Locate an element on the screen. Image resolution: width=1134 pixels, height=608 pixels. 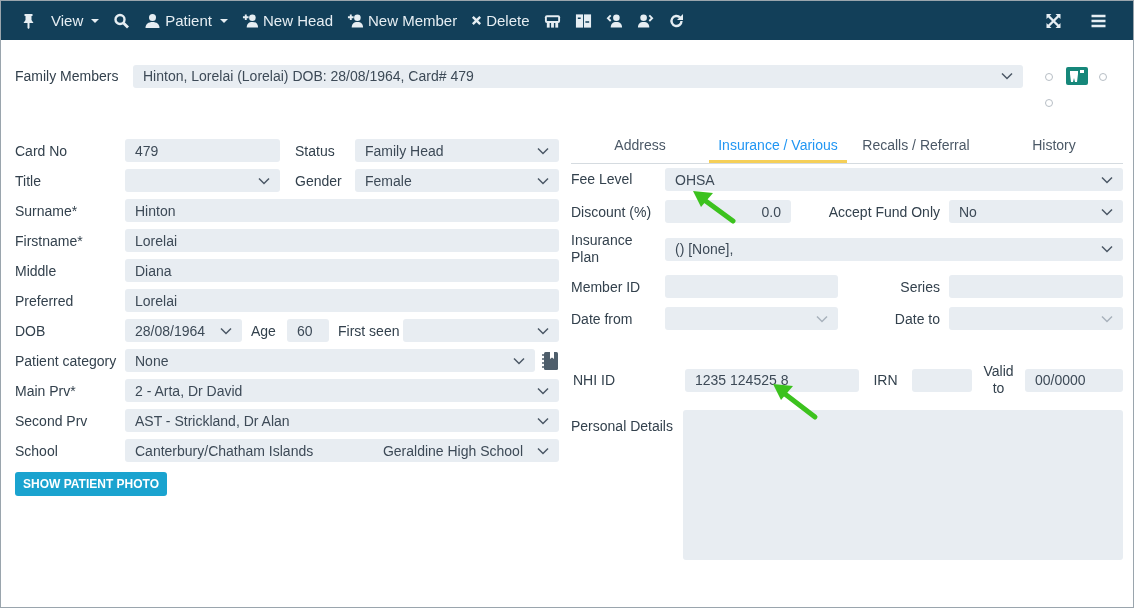
dropdown-field: 2 - Arta, Dr David is located at coordinates (342, 390).